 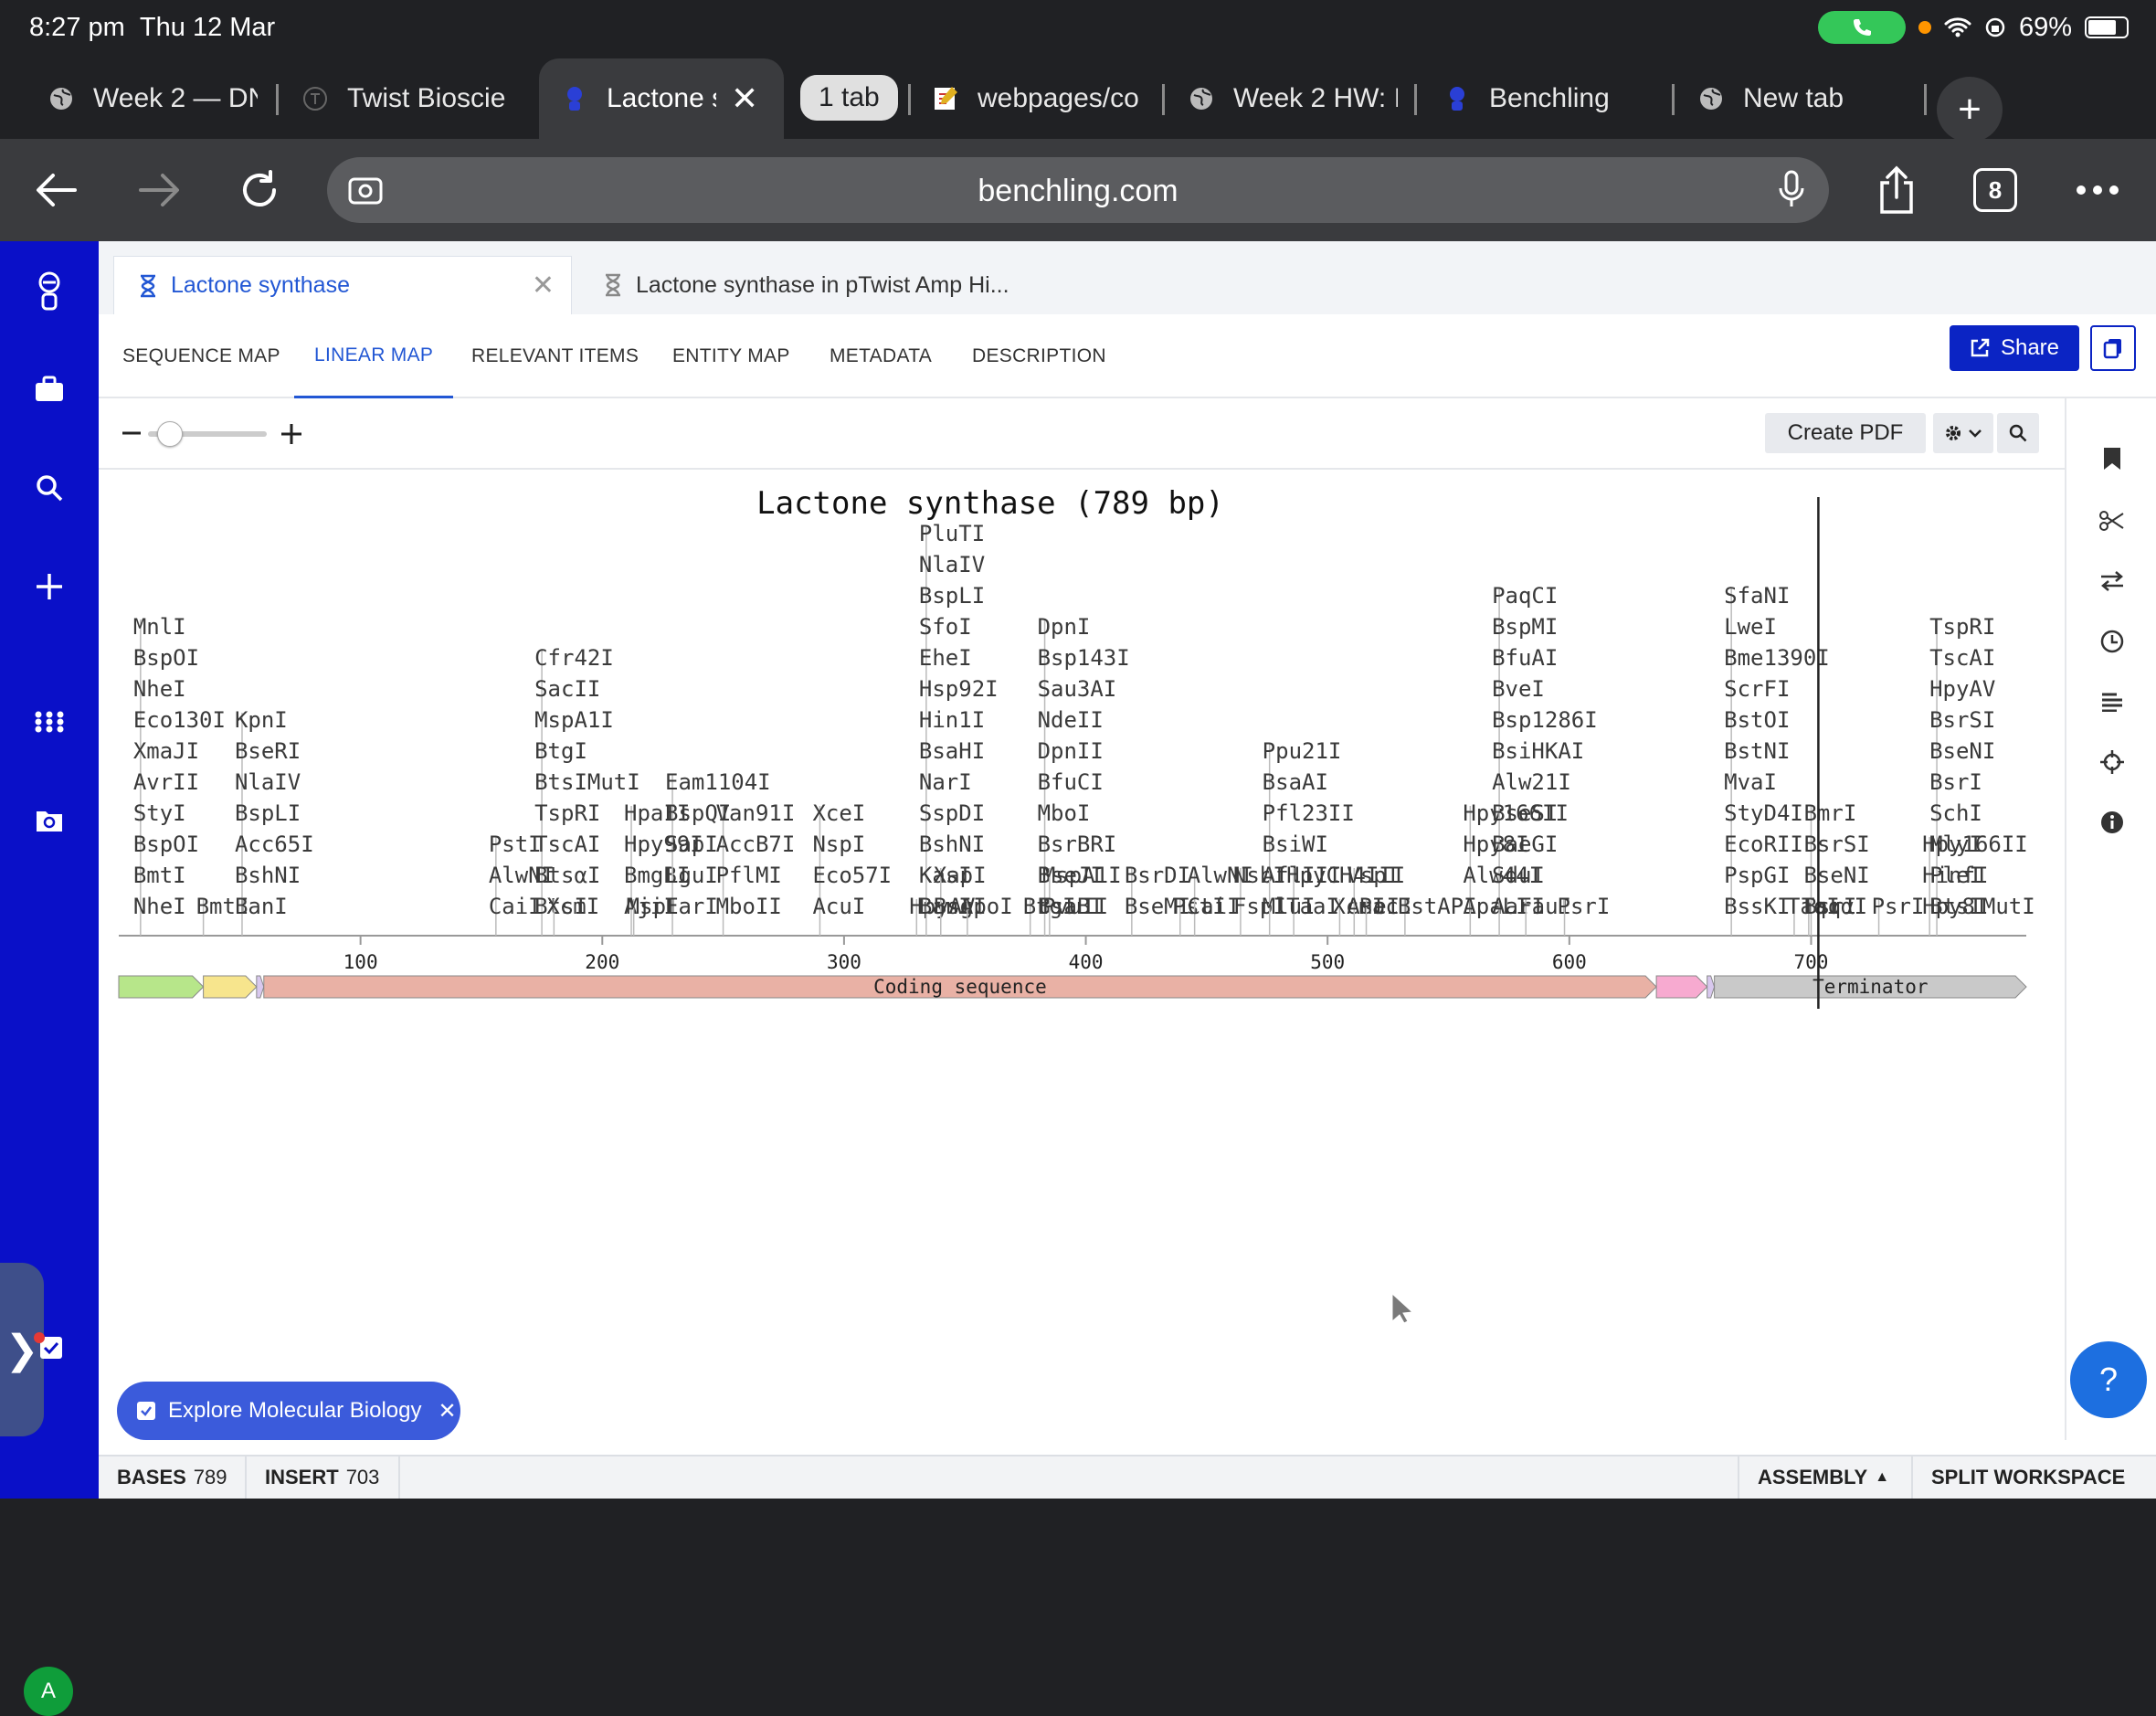 What do you see at coordinates (567, 875) in the screenshot?
I see `enzyme-label: BtsαI` at bounding box center [567, 875].